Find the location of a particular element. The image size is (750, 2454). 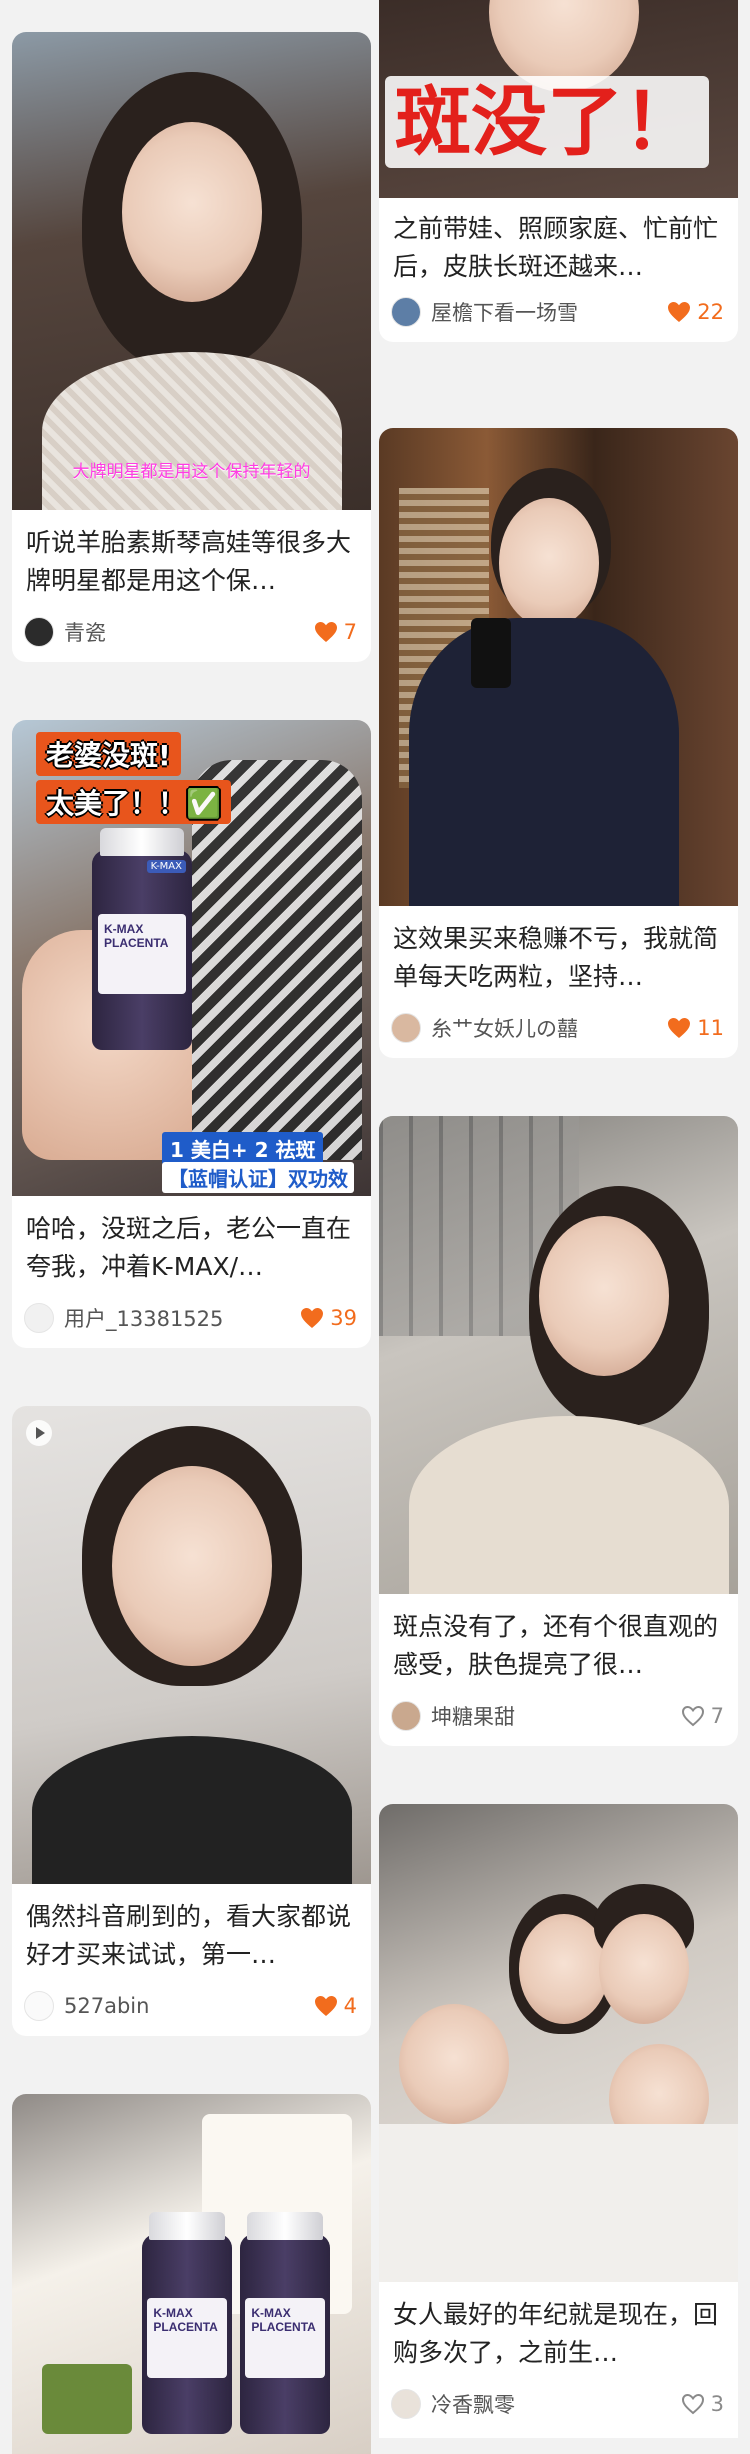

like-button: 22 is located at coordinates (695, 312).